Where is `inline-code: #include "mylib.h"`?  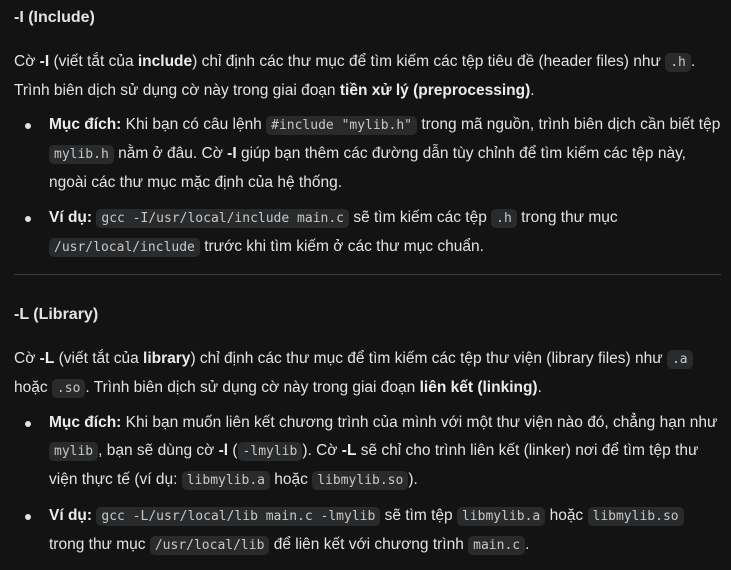
inline-code: #include "mylib.h" is located at coordinates (342, 125).